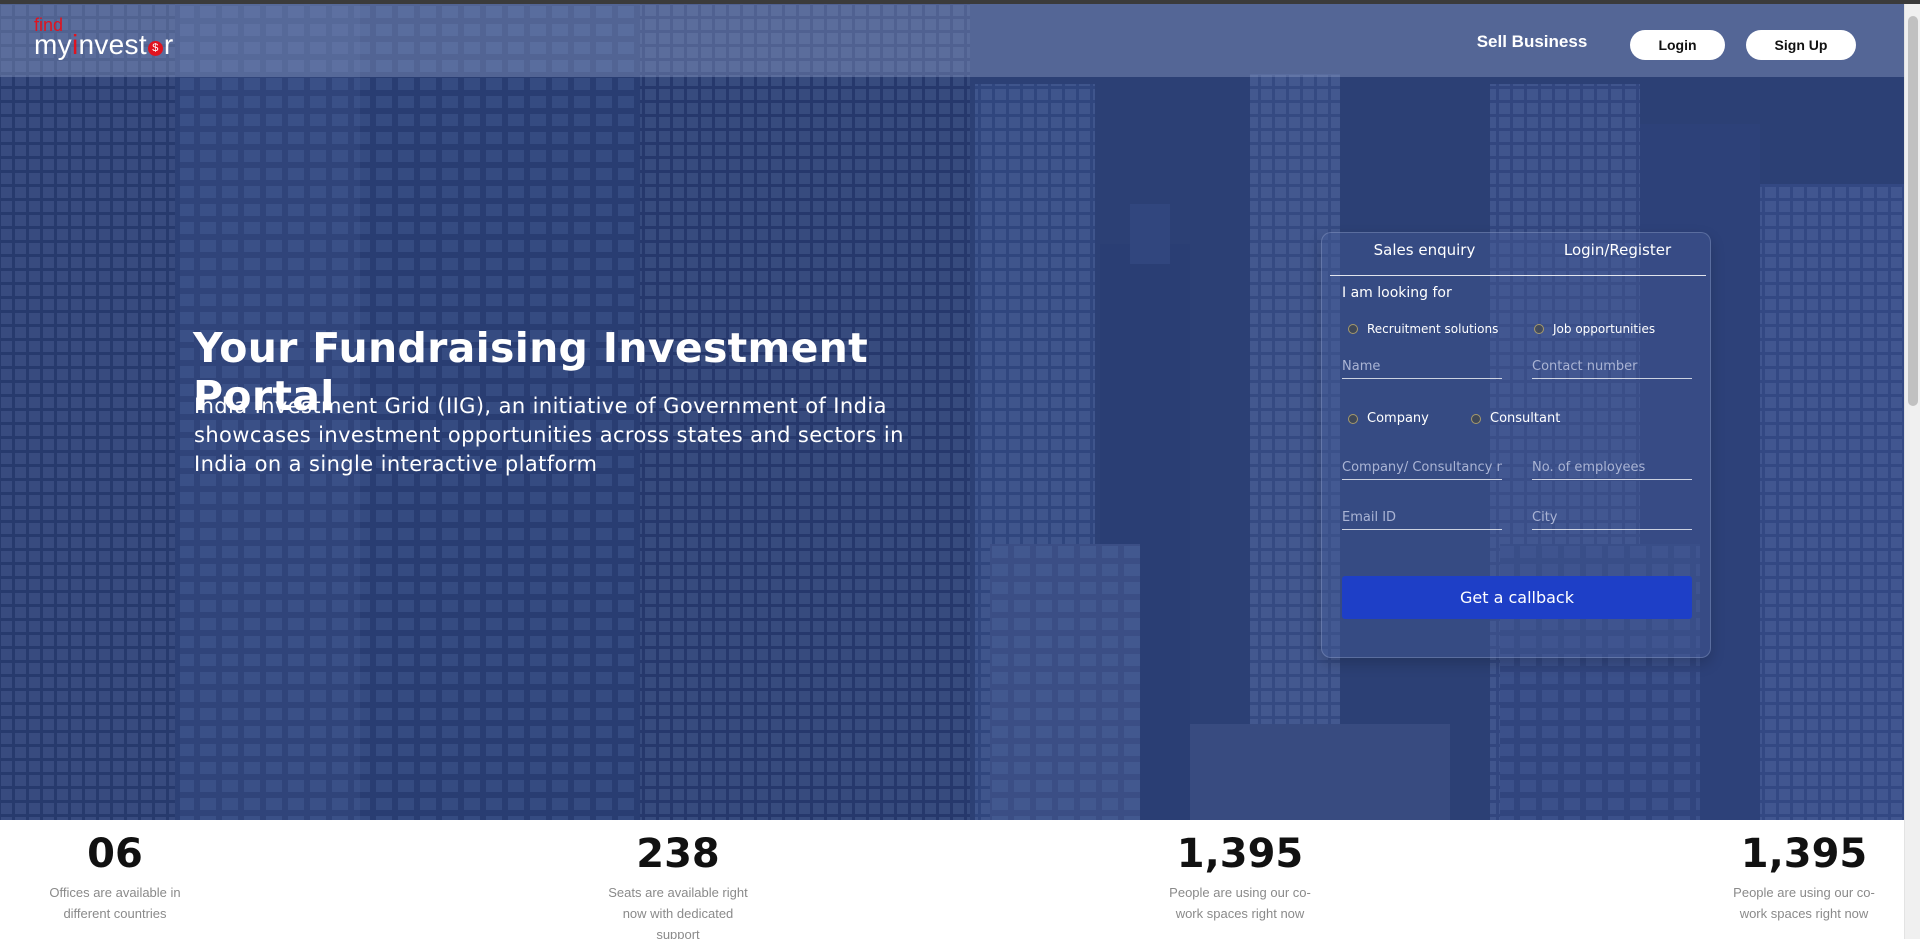 Image resolution: width=1920 pixels, height=939 pixels. Describe the element at coordinates (1913, 211) in the screenshot. I see `scrollbar-thumb` at that location.